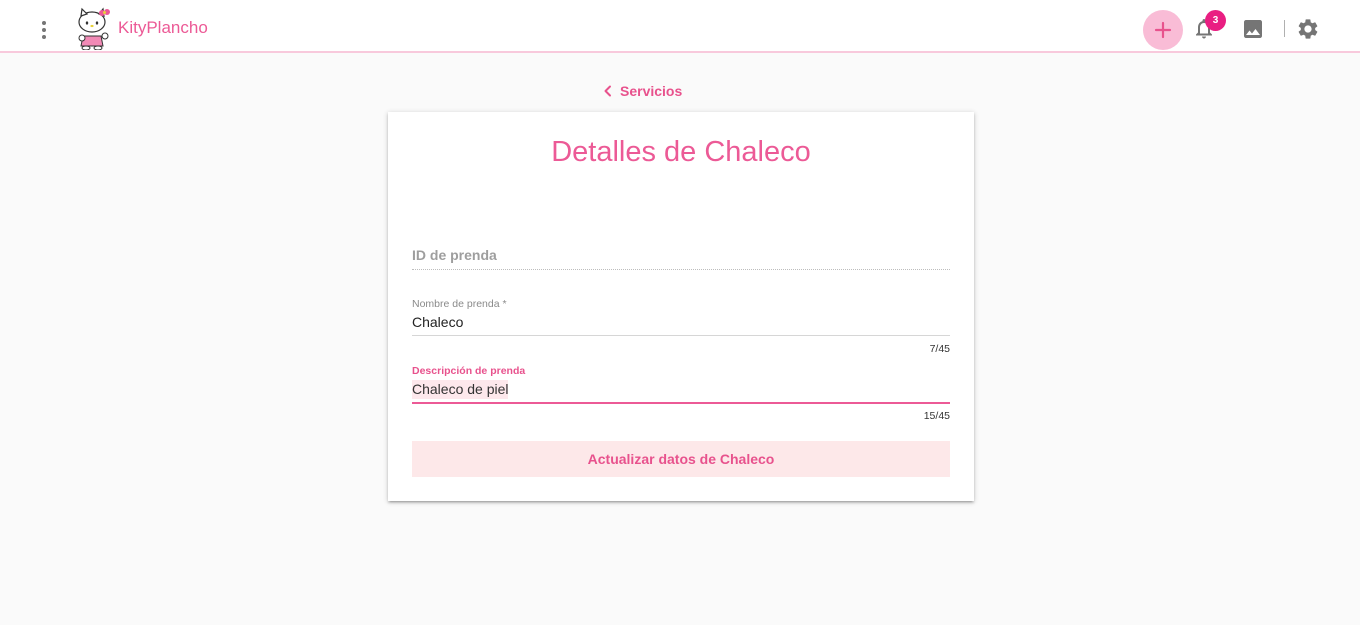 Image resolution: width=1360 pixels, height=625 pixels. I want to click on garment-id-field: ID de prenda, so click(681, 256).